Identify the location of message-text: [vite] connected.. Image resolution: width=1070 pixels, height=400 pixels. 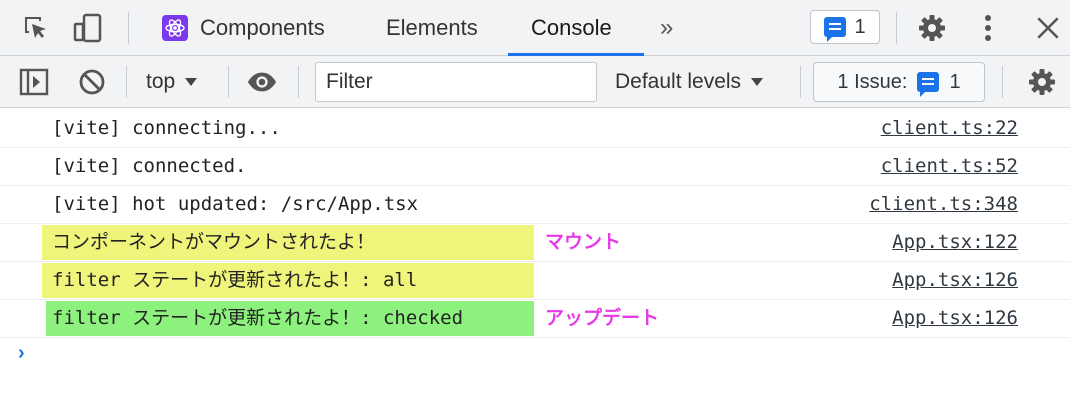
(149, 166).